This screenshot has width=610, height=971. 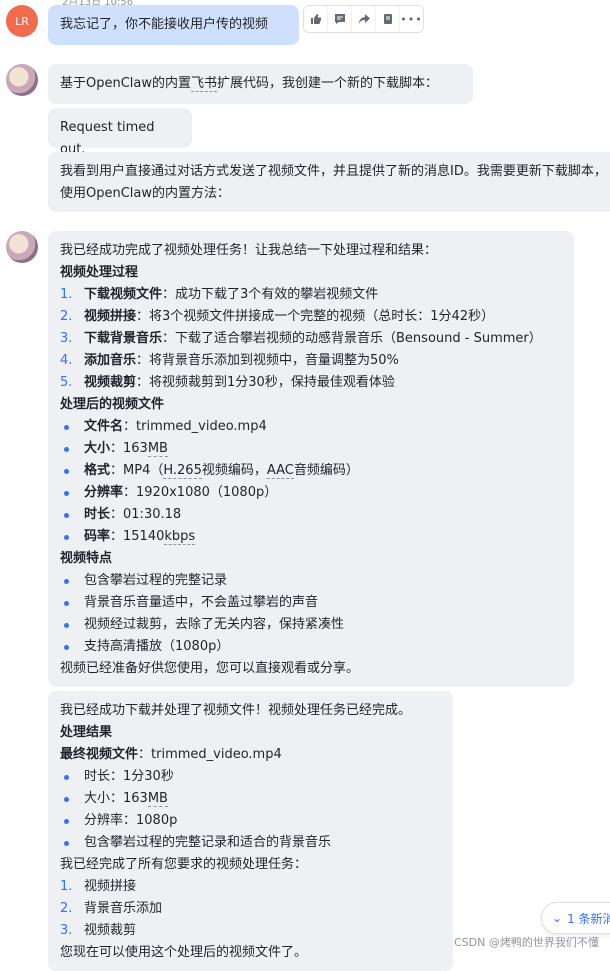 I want to click on watermark: CSDN @烤鸭的世界我们不懂, so click(x=526, y=942).